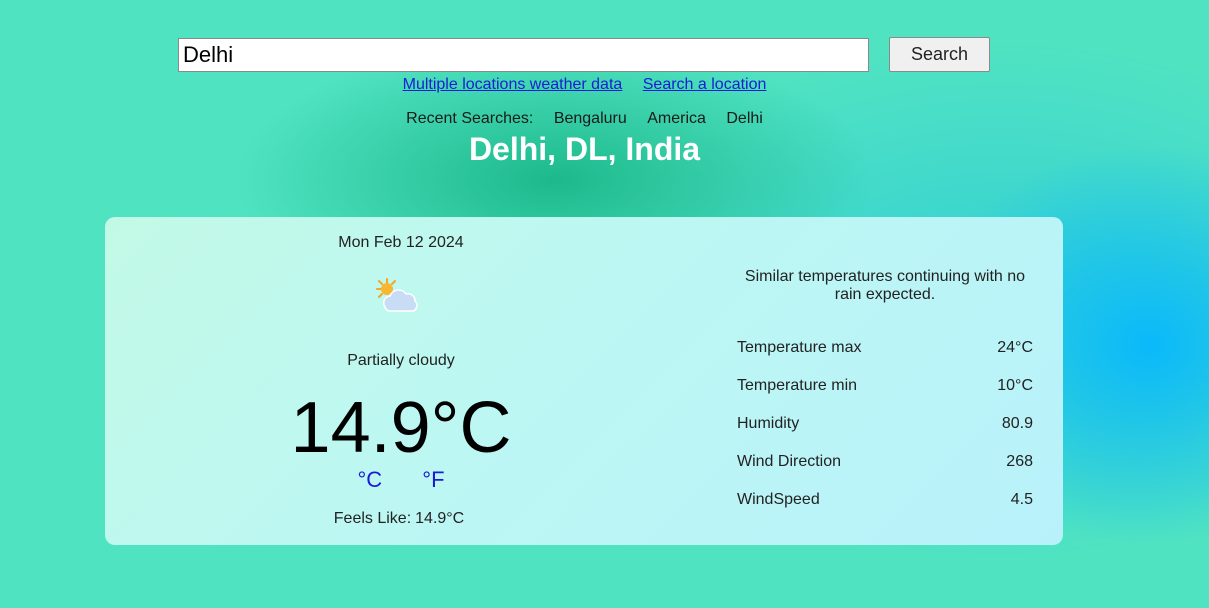 The height and width of the screenshot is (608, 1209). Describe the element at coordinates (768, 423) in the screenshot. I see `stat-label: Humidity` at that location.